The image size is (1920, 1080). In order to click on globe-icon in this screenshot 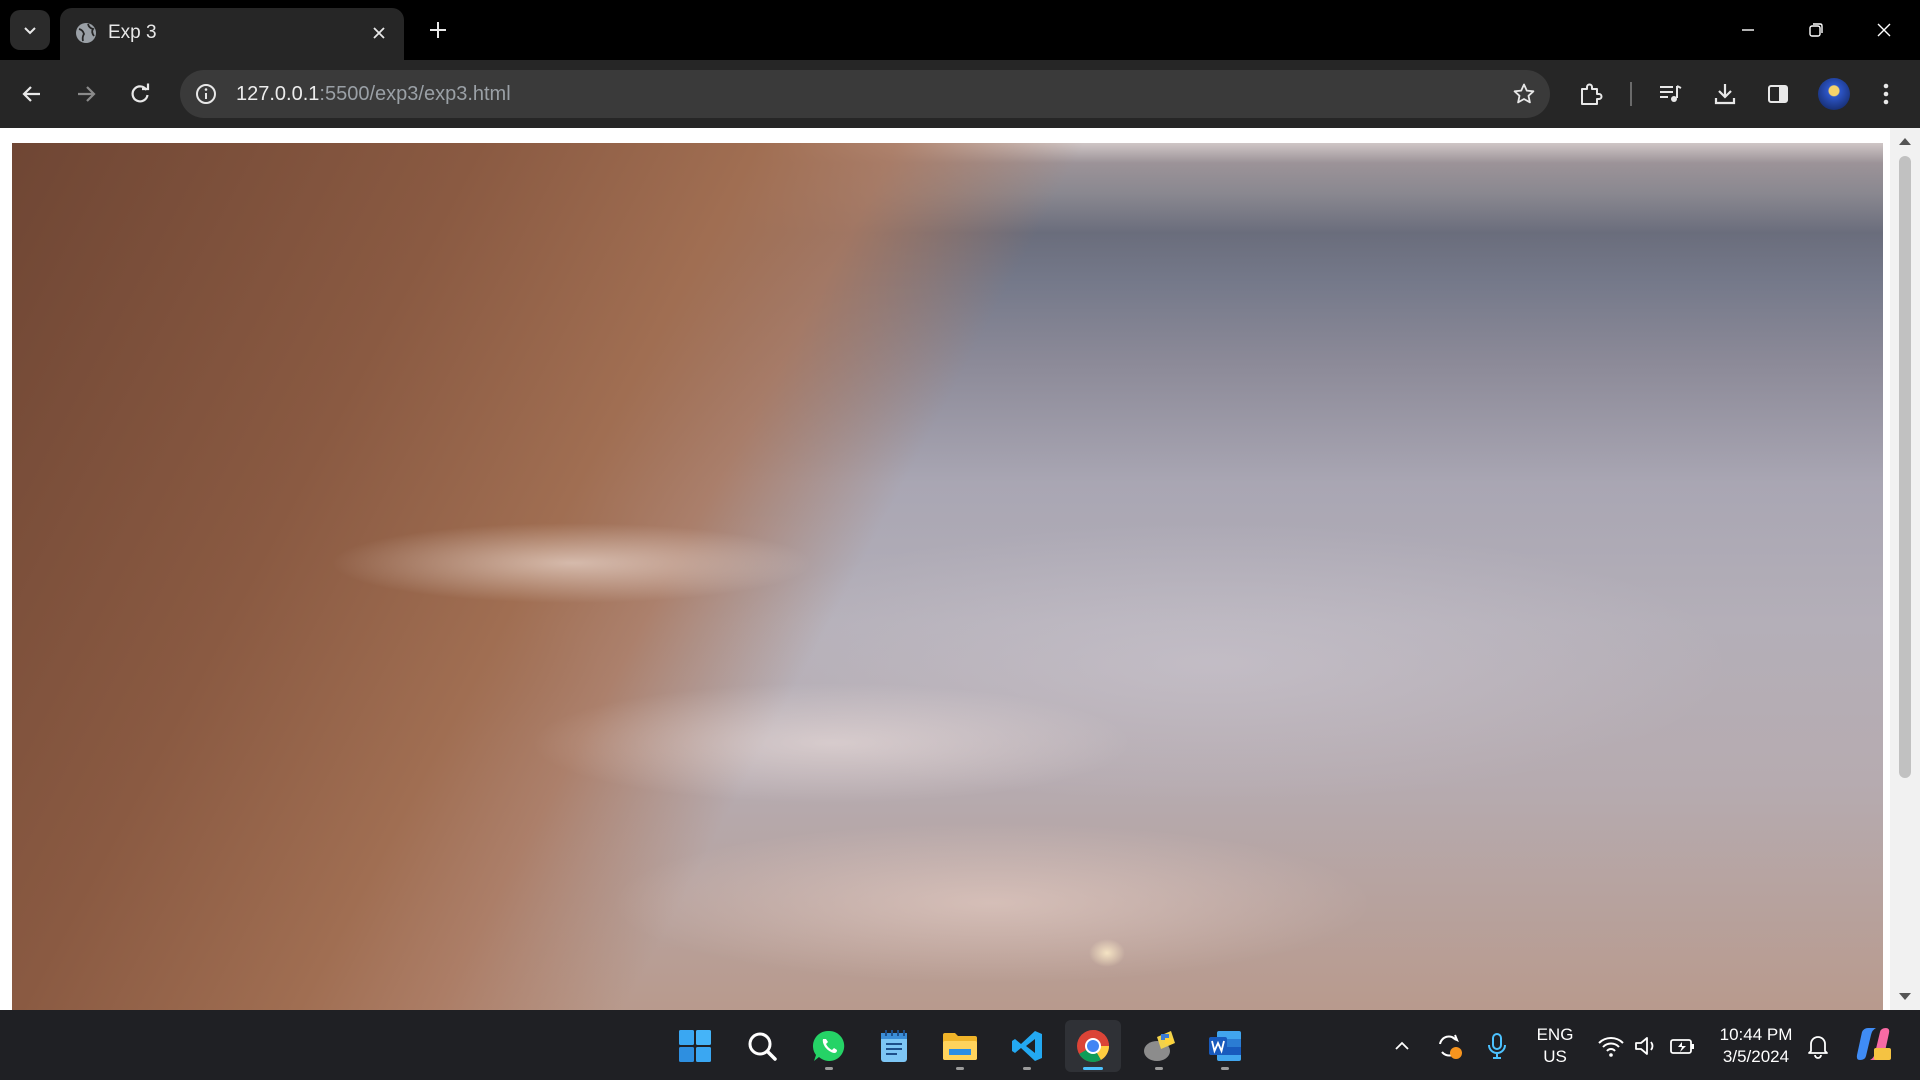, I will do `click(86, 33)`.